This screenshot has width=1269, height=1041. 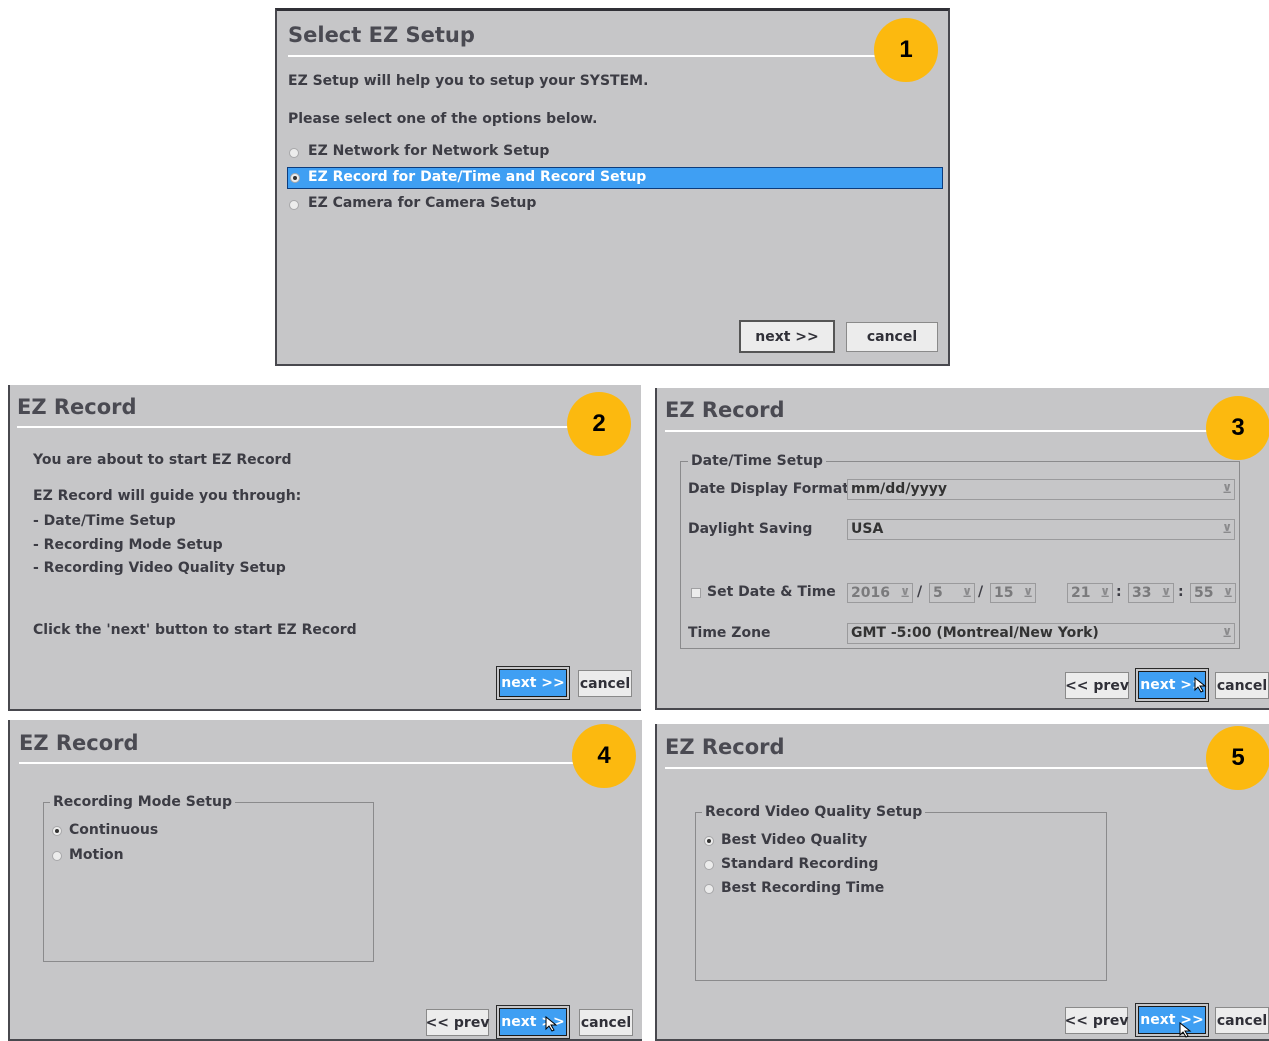 I want to click on option-label: Motion, so click(x=96, y=855).